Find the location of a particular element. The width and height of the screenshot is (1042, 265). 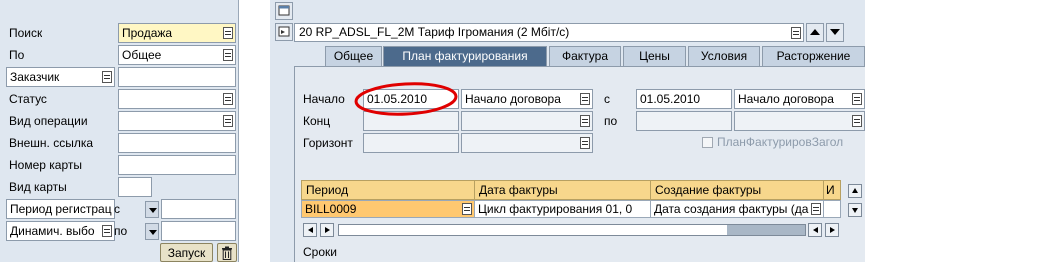

horizon-label: Горизонт is located at coordinates (328, 143).